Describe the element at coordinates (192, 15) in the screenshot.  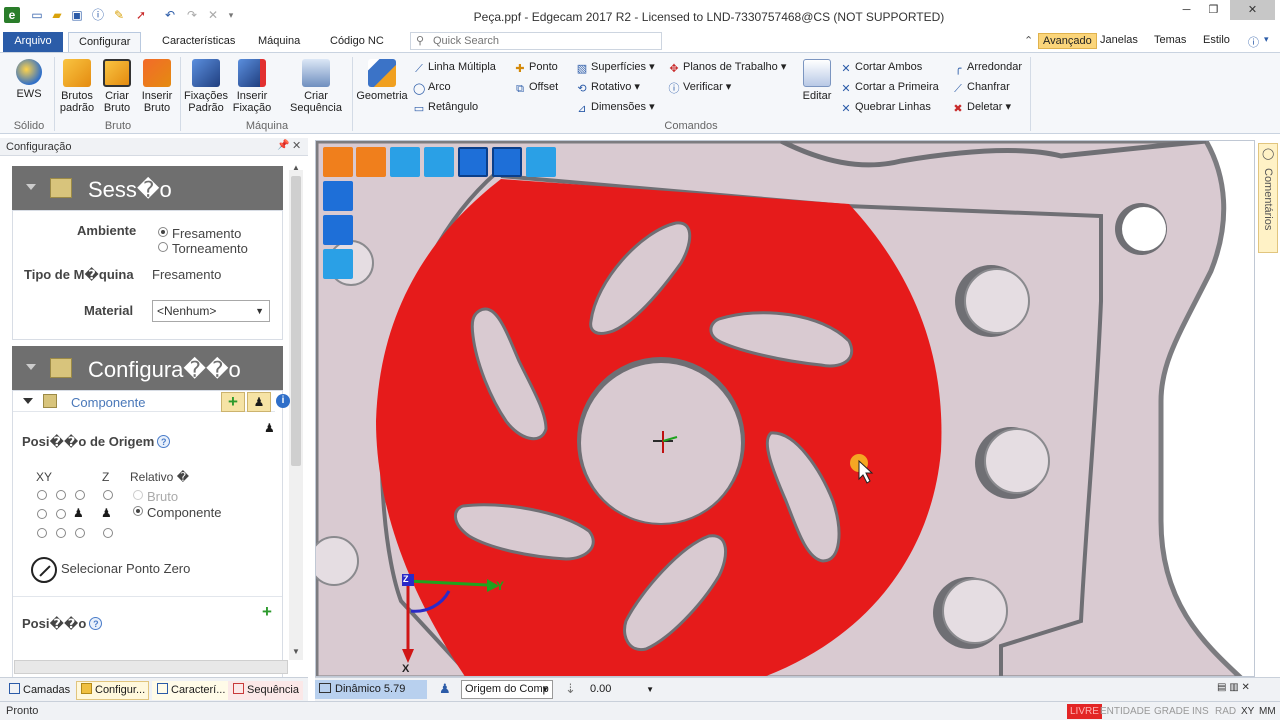
I see `redo-icon: ↷` at that location.